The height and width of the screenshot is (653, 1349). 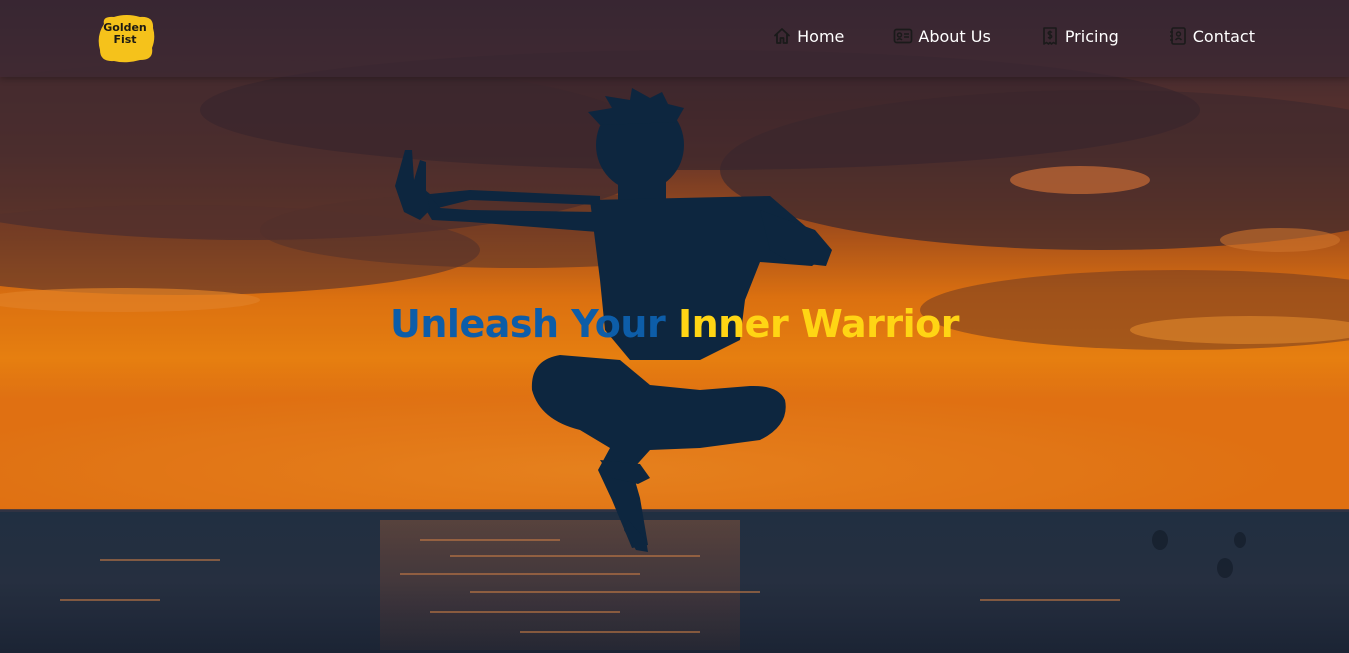 What do you see at coordinates (1177, 36) in the screenshot?
I see `address-book-icon` at bounding box center [1177, 36].